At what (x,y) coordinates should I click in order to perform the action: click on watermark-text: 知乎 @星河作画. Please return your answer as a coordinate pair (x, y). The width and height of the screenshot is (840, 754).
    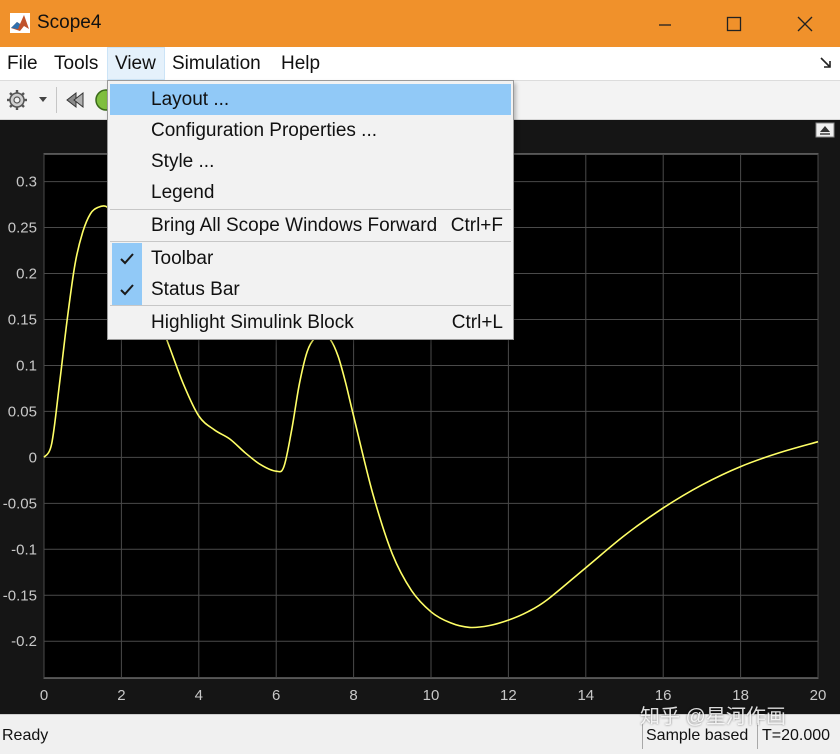
    Looking at the image, I should click on (713, 717).